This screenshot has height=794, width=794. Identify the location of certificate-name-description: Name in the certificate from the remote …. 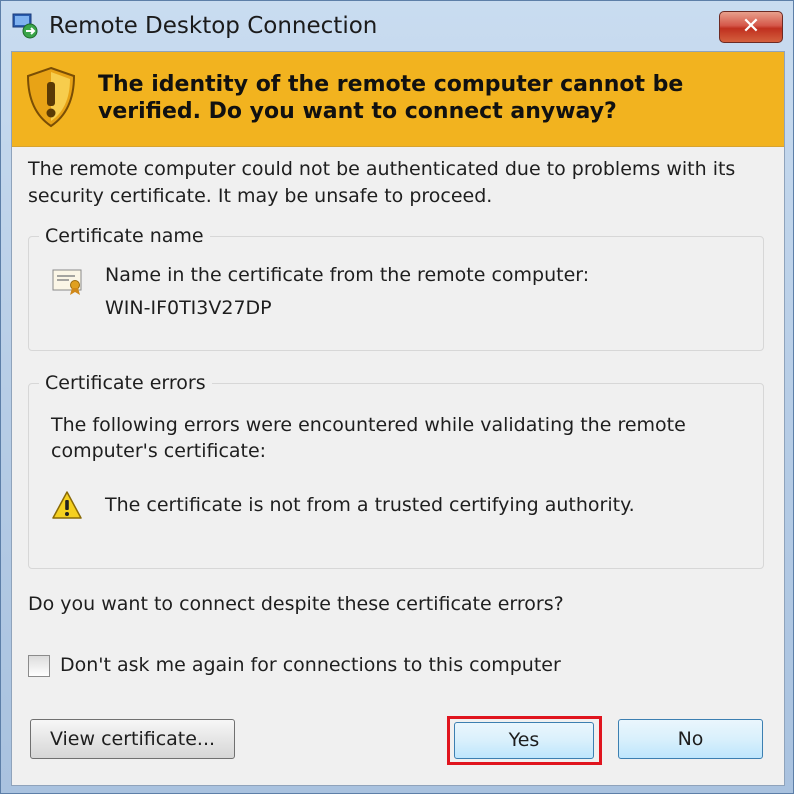
(347, 275).